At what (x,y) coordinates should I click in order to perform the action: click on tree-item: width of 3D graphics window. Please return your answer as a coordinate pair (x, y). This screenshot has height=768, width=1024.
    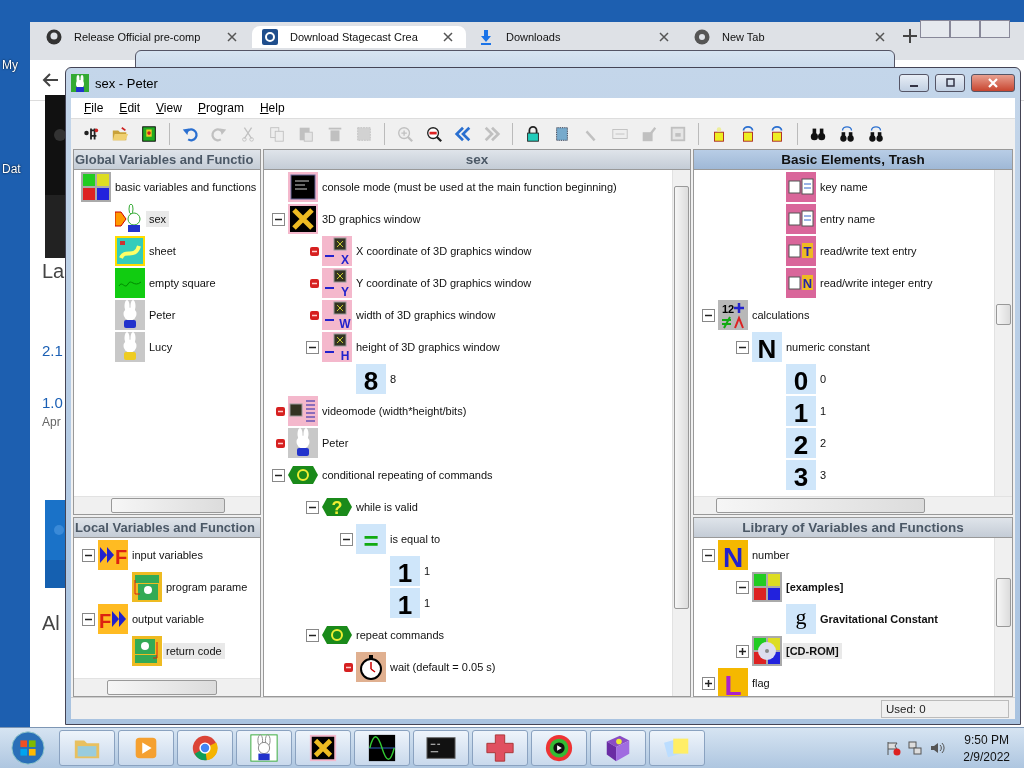
    Looking at the image, I should click on (426, 315).